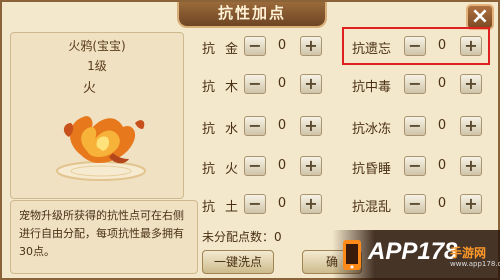  Describe the element at coordinates (104, 237) in the screenshot. I see `description-text: 宠物升级所获得的抗性点可在右侧进行自由分配，每项抗性最多拥有30点。` at that location.